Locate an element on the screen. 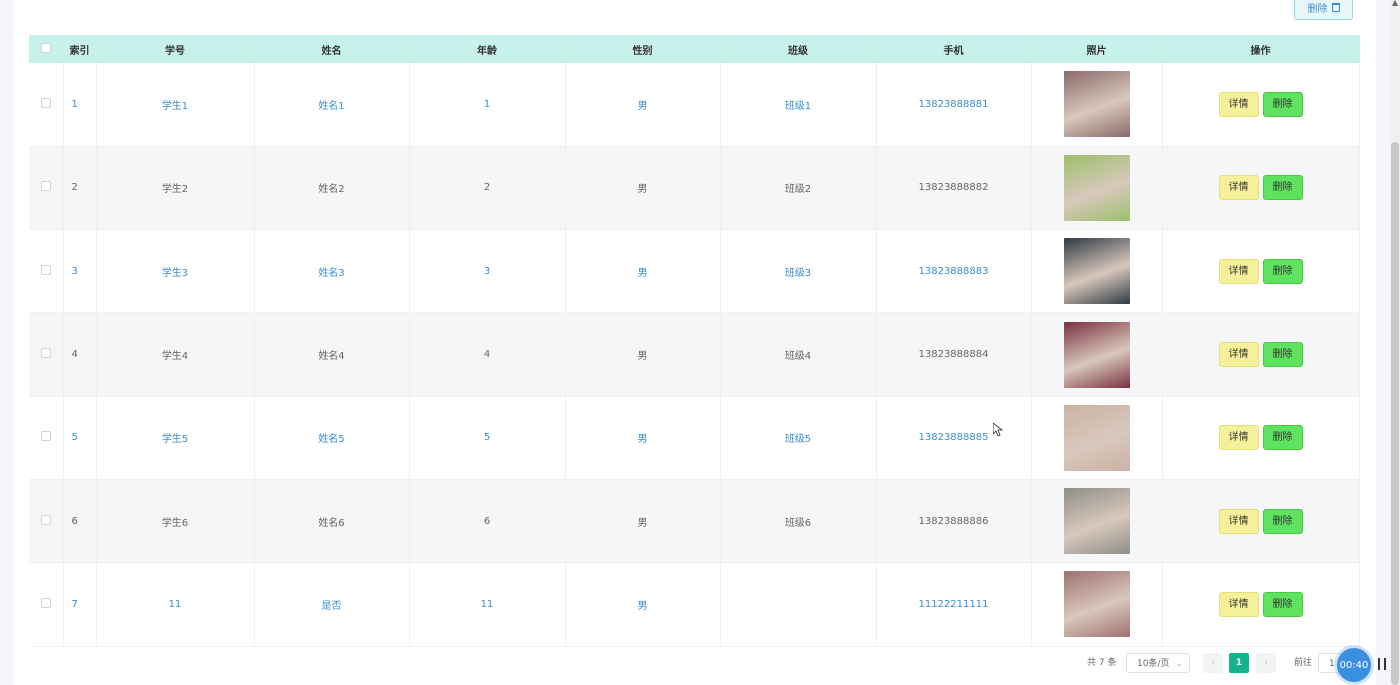 The width and height of the screenshot is (1400, 685). cell-index: 6 is located at coordinates (80, 521).